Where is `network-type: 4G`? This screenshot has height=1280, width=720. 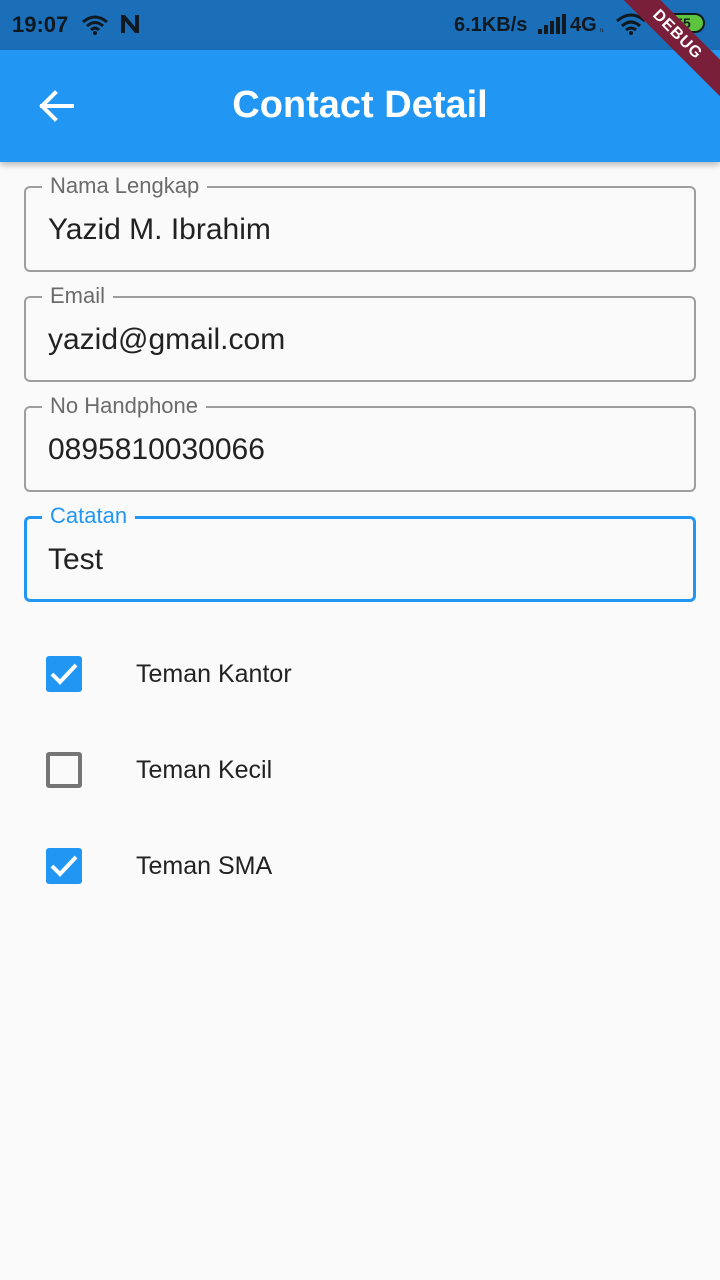
network-type: 4G is located at coordinates (583, 25).